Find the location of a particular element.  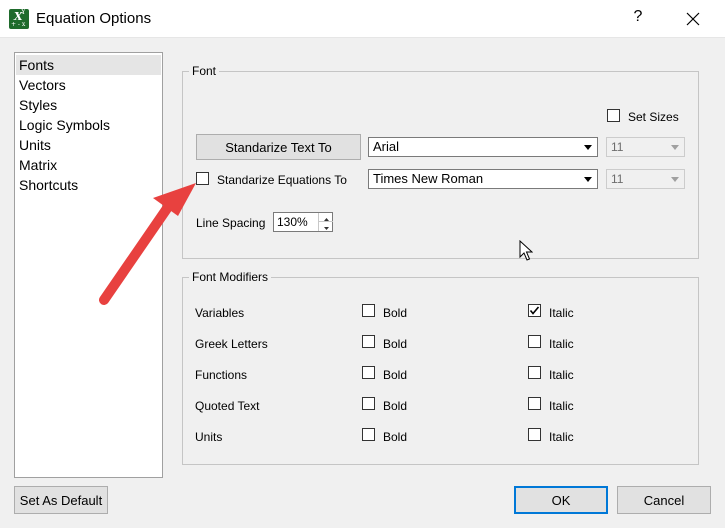

list-item-styles: Styles is located at coordinates (38, 105).